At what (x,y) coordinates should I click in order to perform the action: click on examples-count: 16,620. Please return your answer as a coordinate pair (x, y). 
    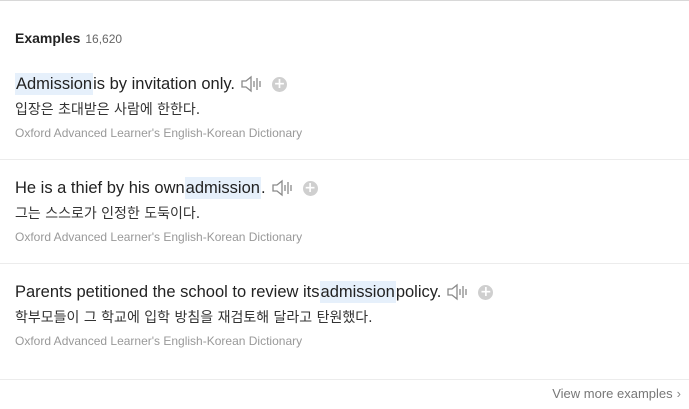
    Looking at the image, I should click on (104, 39).